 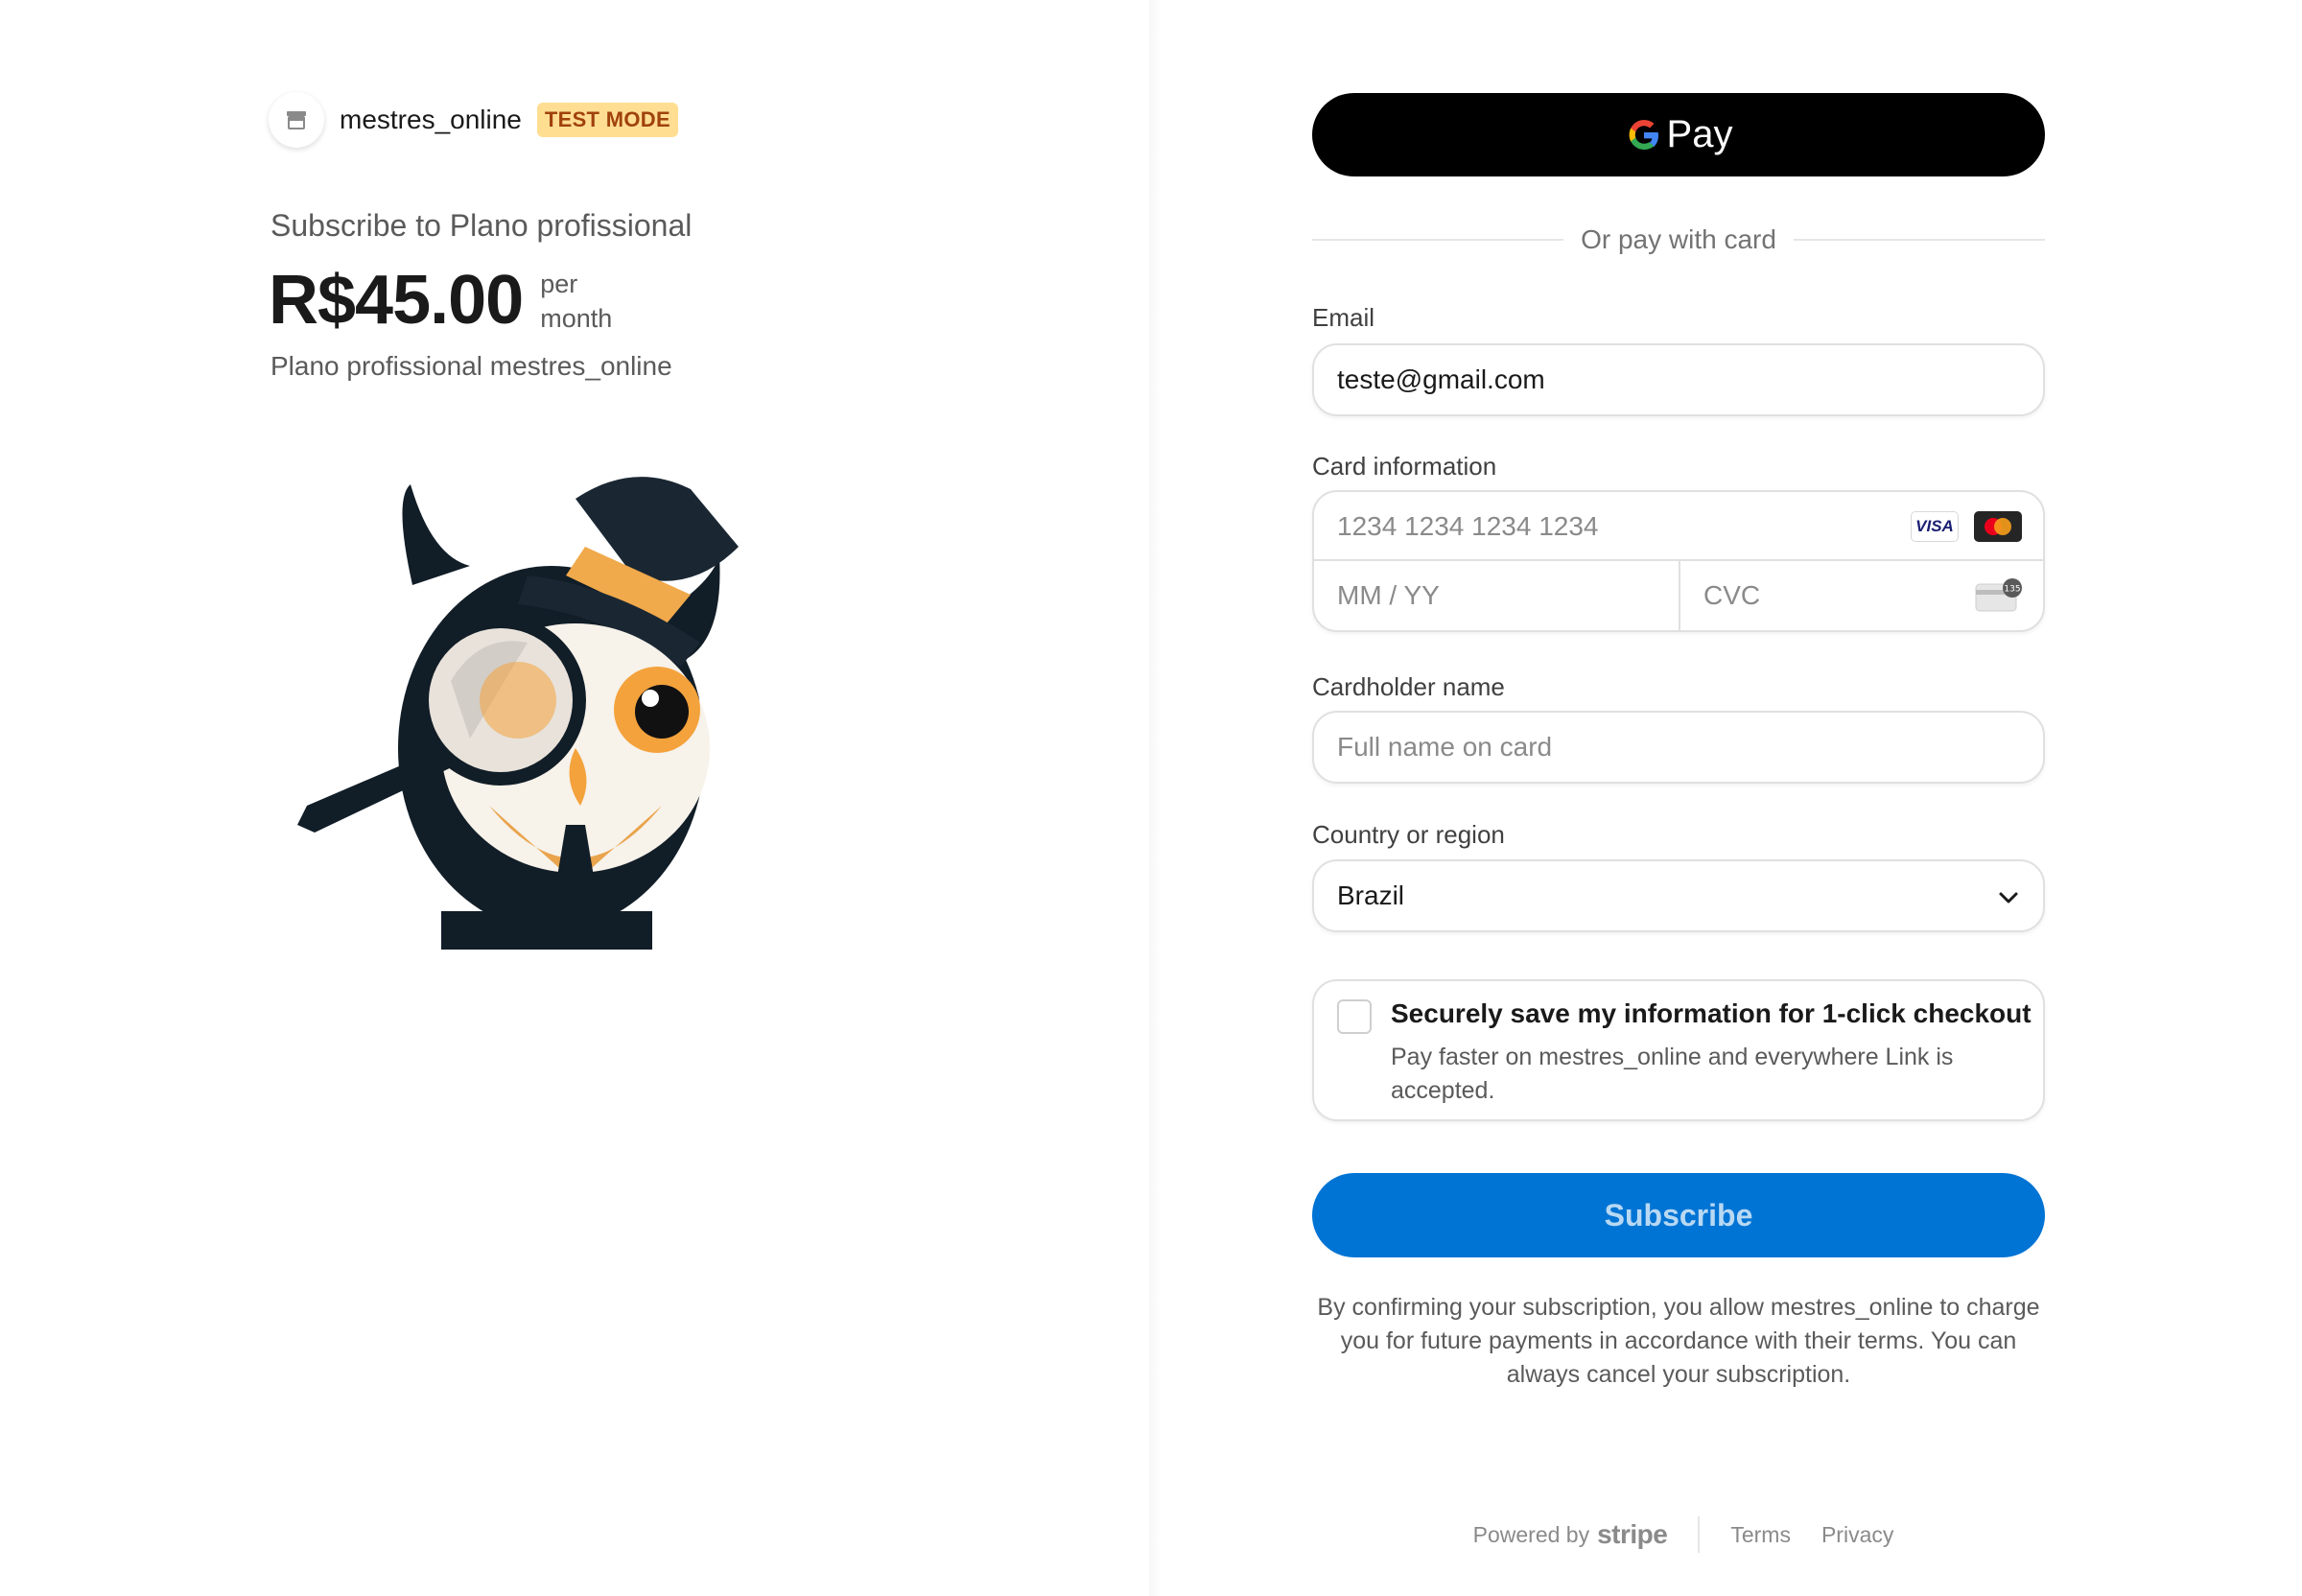 I want to click on email-value: teste@gmail.com, so click(x=1441, y=379).